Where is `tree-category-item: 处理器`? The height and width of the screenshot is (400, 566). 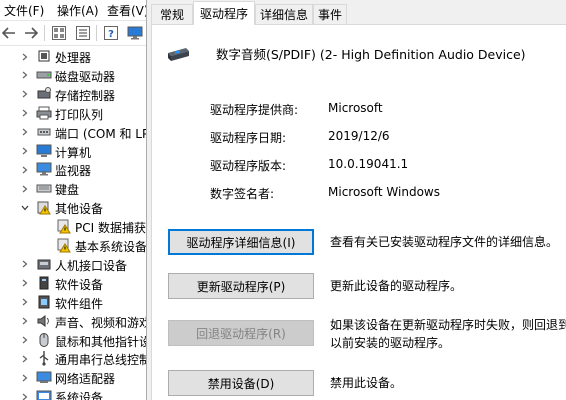
tree-category-item: 处理器 is located at coordinates (73, 56).